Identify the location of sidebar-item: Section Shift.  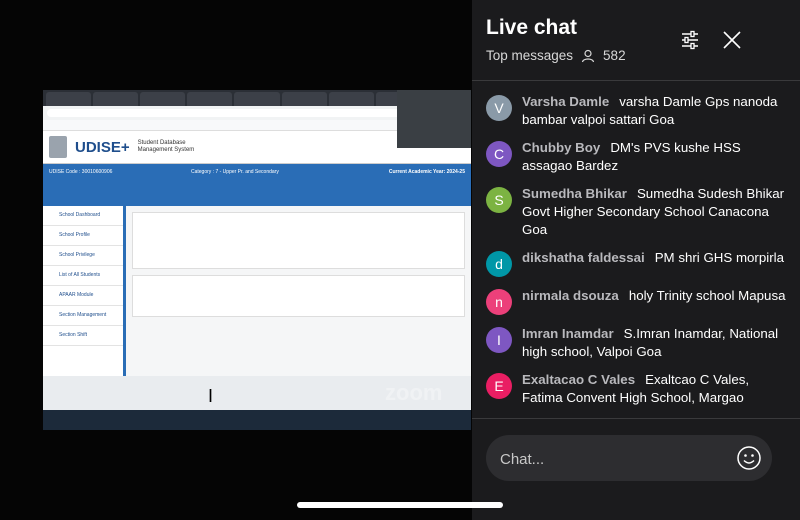
(83, 336).